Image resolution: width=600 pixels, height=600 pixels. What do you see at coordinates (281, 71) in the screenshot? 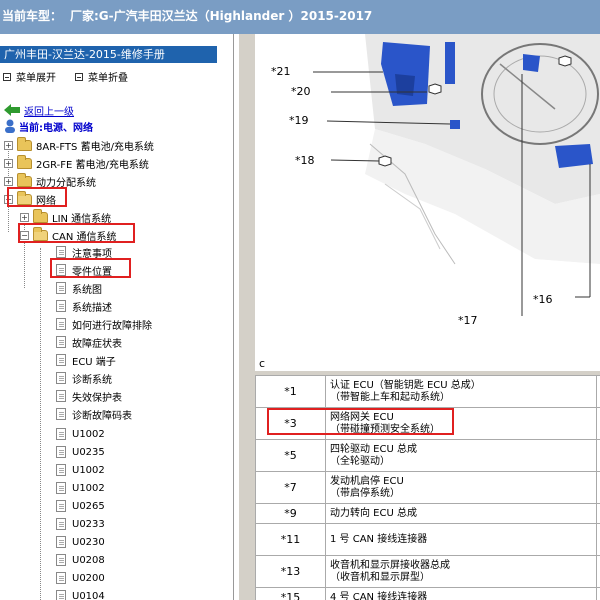
I see `callout-21: *21` at bounding box center [281, 71].